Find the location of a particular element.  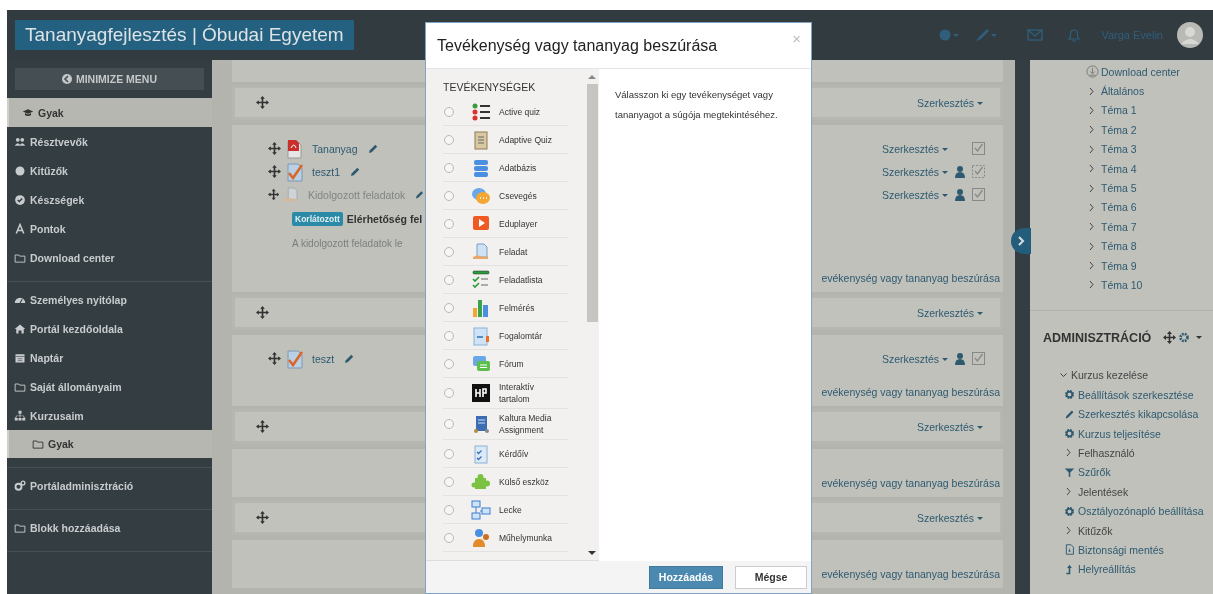

nav-link: Téma 7 is located at coordinates (1119, 226).